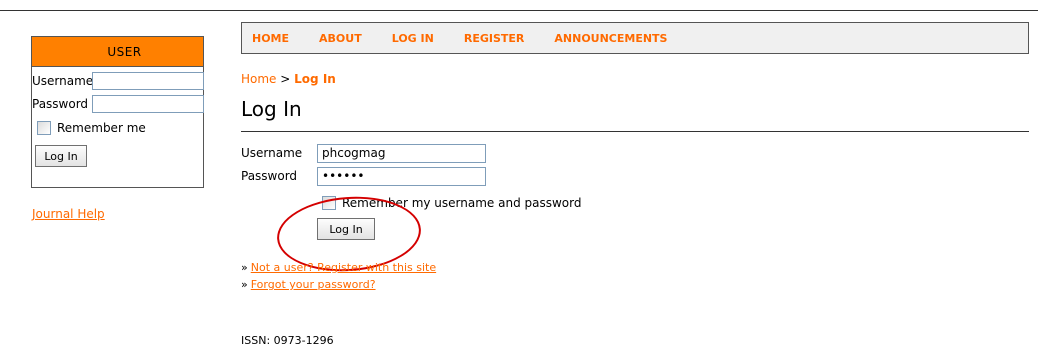 The image size is (1038, 358). I want to click on password-row: Password, so click(363, 176).